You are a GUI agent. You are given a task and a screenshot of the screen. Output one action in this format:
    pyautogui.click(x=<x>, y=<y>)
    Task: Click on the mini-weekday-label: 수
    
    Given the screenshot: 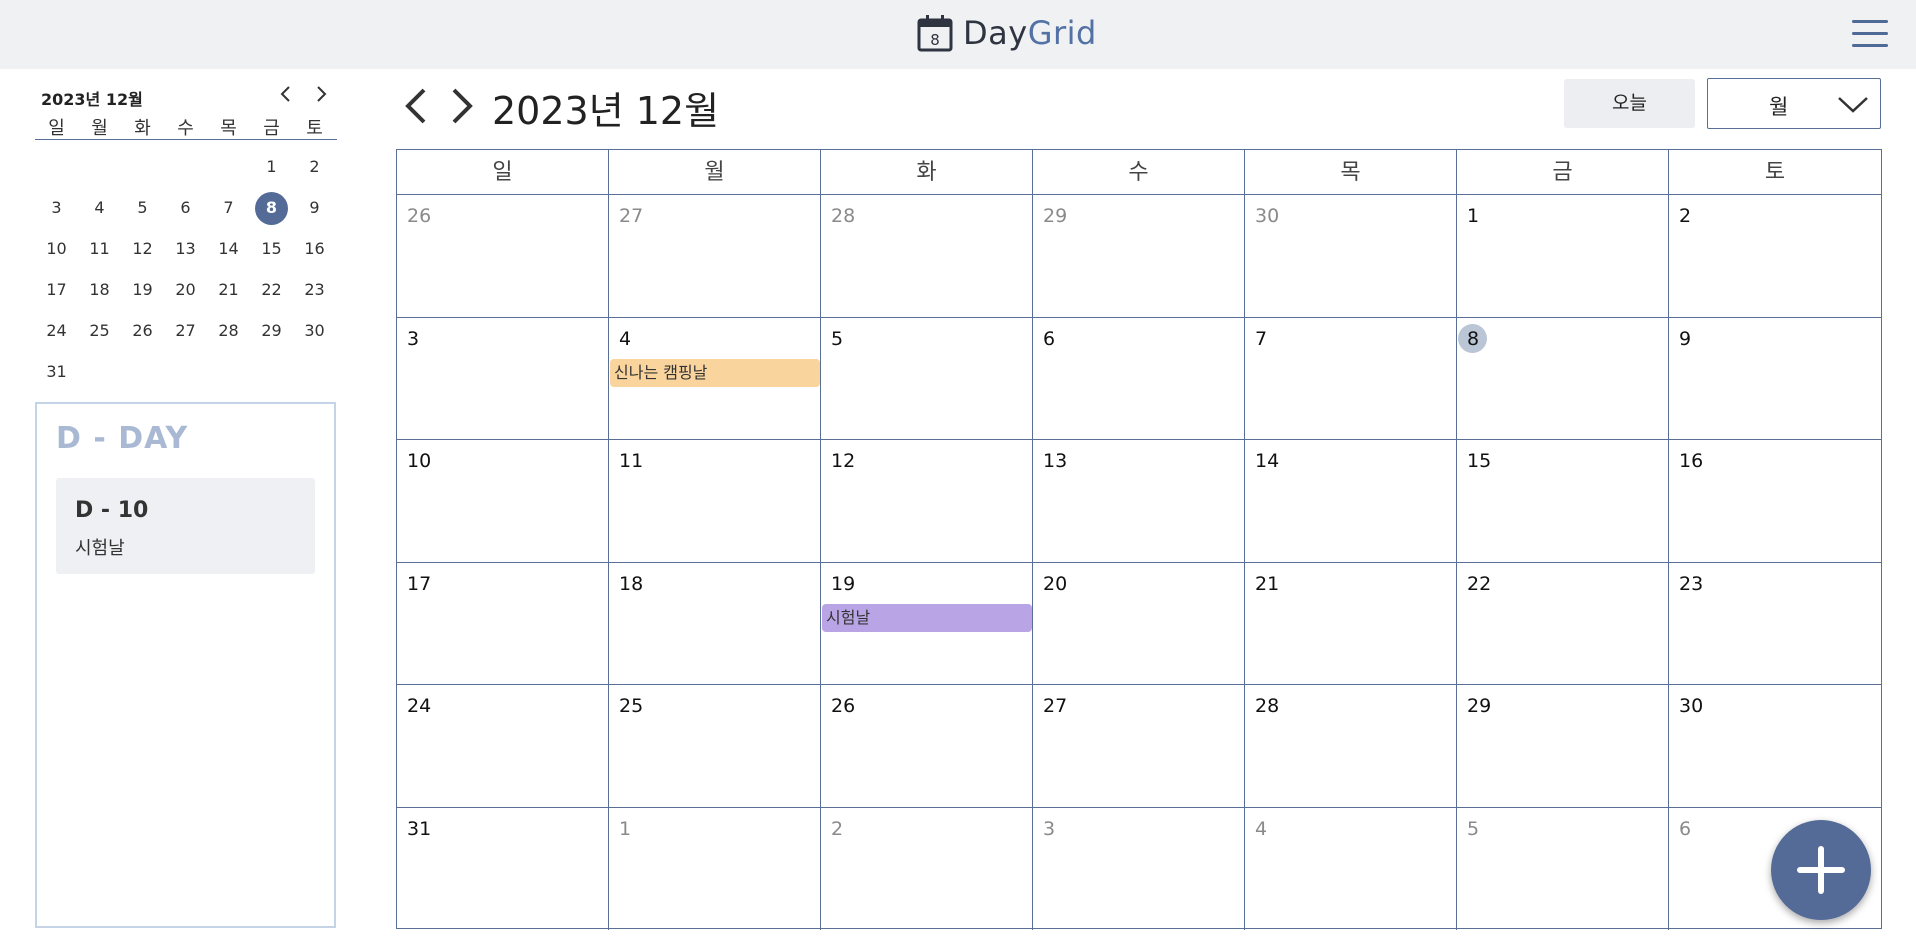 What is the action you would take?
    pyautogui.click(x=185, y=128)
    